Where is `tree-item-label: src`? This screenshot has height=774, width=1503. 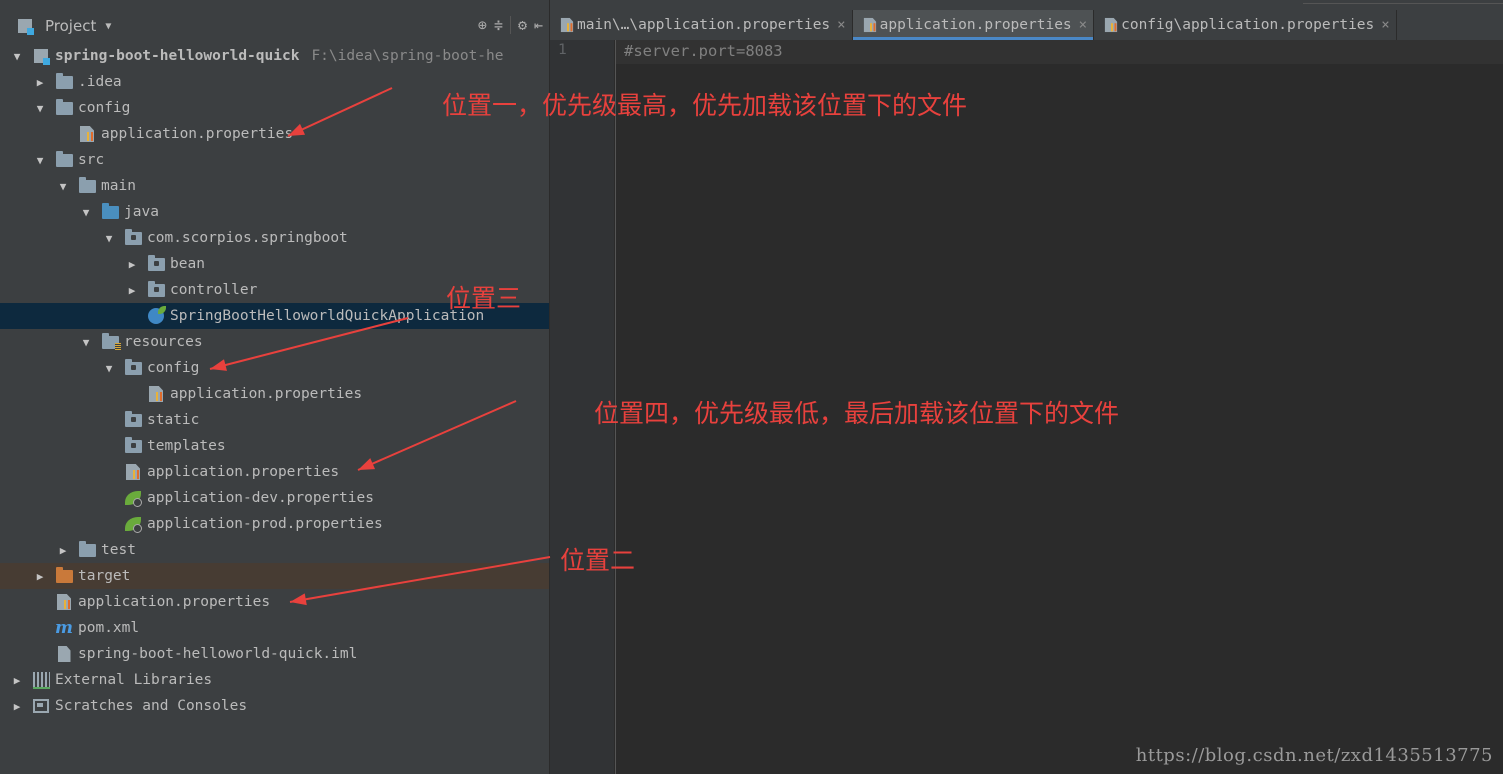
tree-item-label: src is located at coordinates (91, 160).